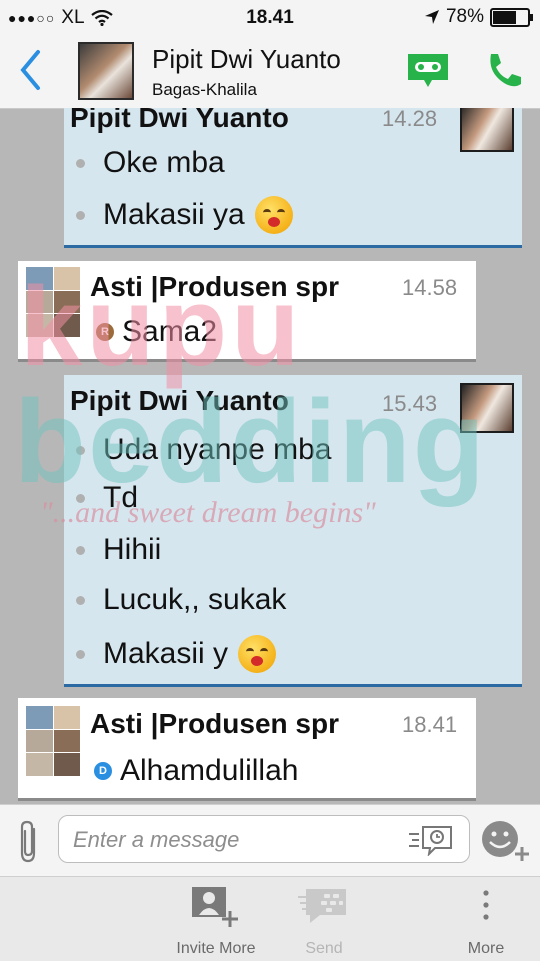  Describe the element at coordinates (322, 906) in the screenshot. I see `send-bbm-icon` at that location.